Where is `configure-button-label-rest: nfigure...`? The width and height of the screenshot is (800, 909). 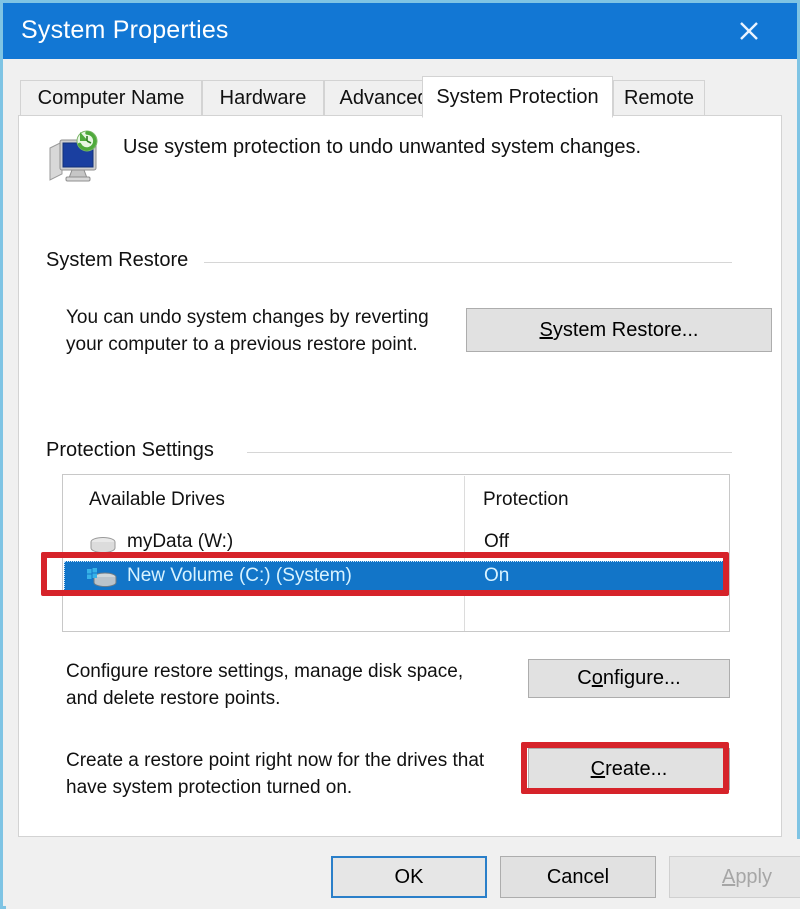 configure-button-label-rest: nfigure... is located at coordinates (641, 678).